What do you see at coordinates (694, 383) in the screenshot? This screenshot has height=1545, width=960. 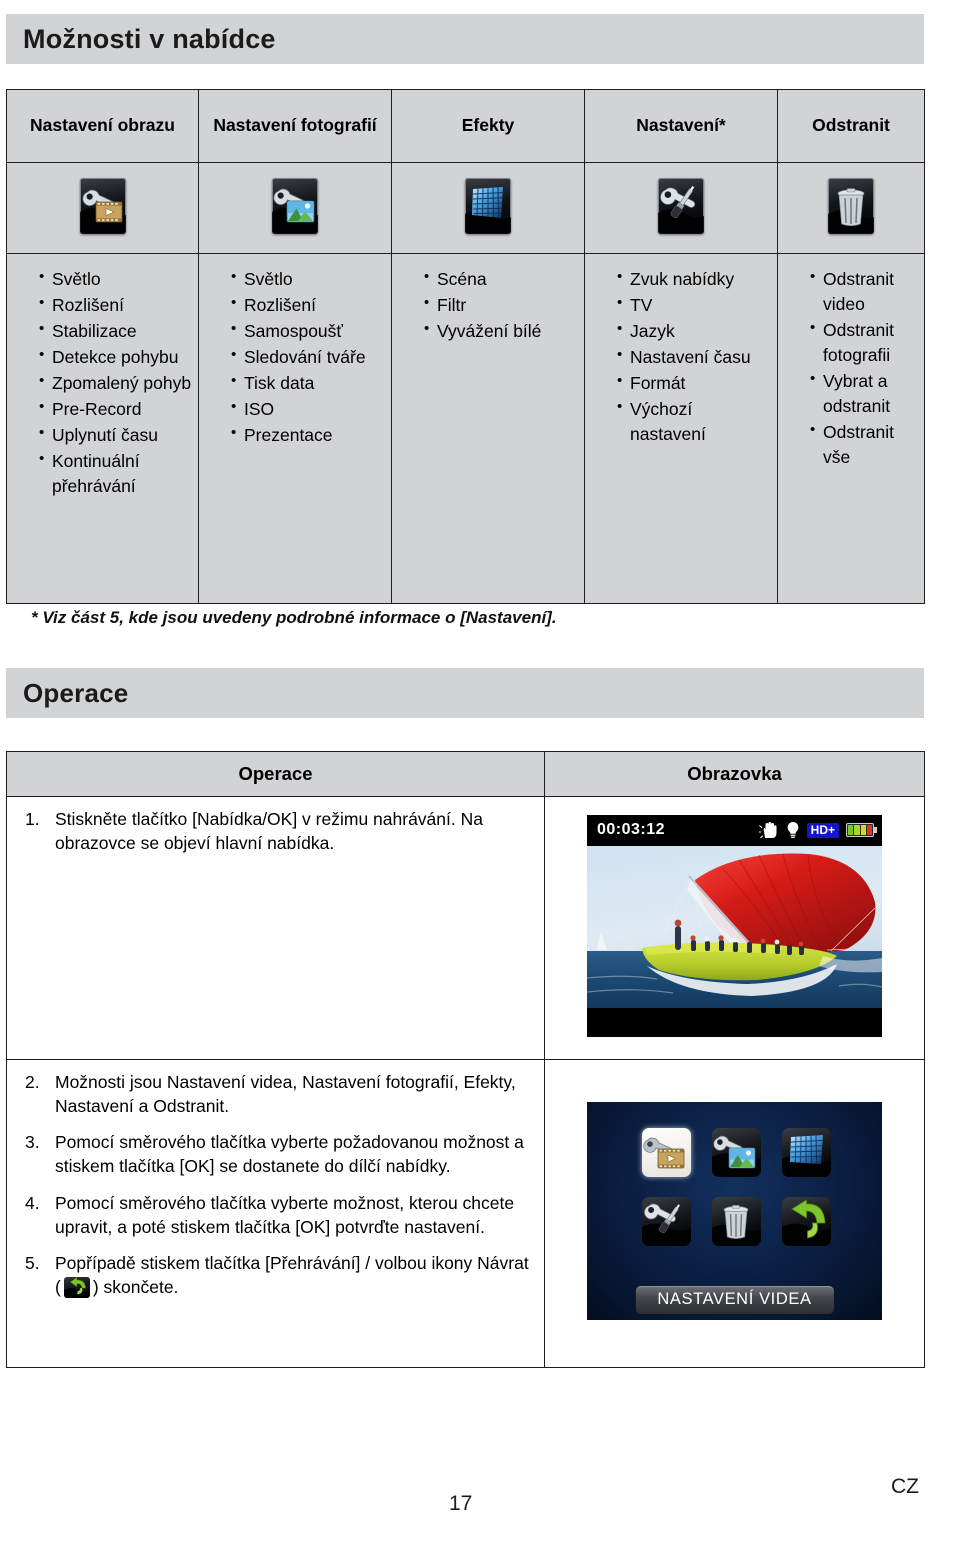 I see `list-item: Formát` at bounding box center [694, 383].